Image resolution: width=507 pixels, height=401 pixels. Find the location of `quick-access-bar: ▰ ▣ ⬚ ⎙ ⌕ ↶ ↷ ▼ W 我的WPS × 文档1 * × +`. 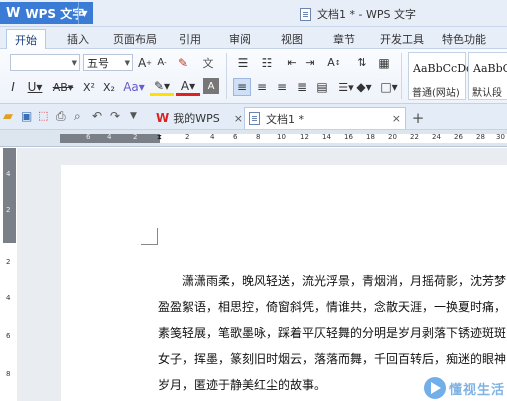

quick-access-bar: ▰ ▣ ⬚ ⎙ ⌕ ↶ ↷ ▼ W 我的WPS × 文档1 * × + is located at coordinates (253, 117).